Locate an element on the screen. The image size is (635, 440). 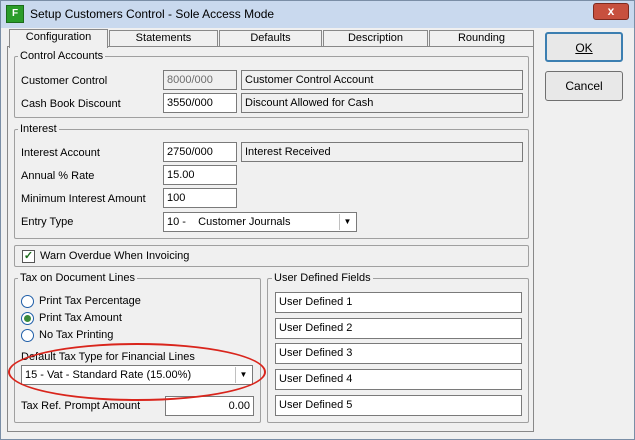
print-tax-amount-label: Print Tax Amount is located at coordinates (80, 318).